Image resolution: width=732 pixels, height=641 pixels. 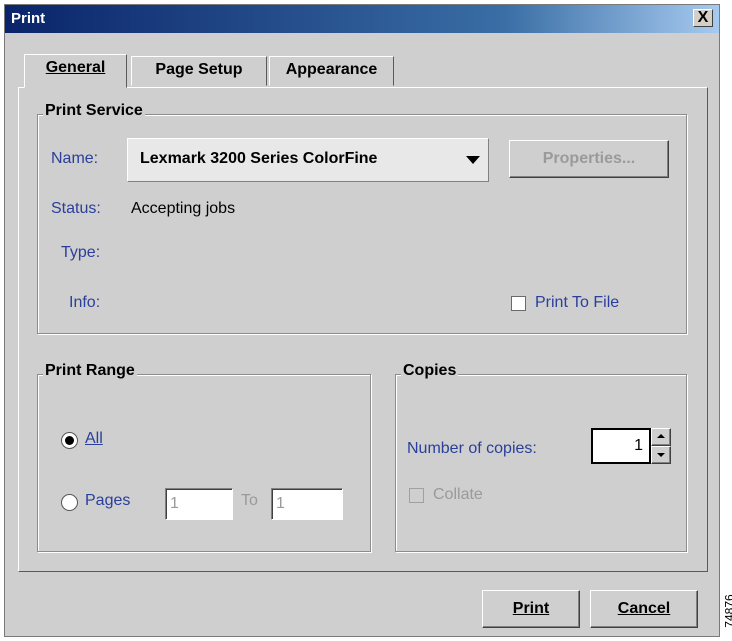 I want to click on status-label: Status:, so click(x=76, y=208).